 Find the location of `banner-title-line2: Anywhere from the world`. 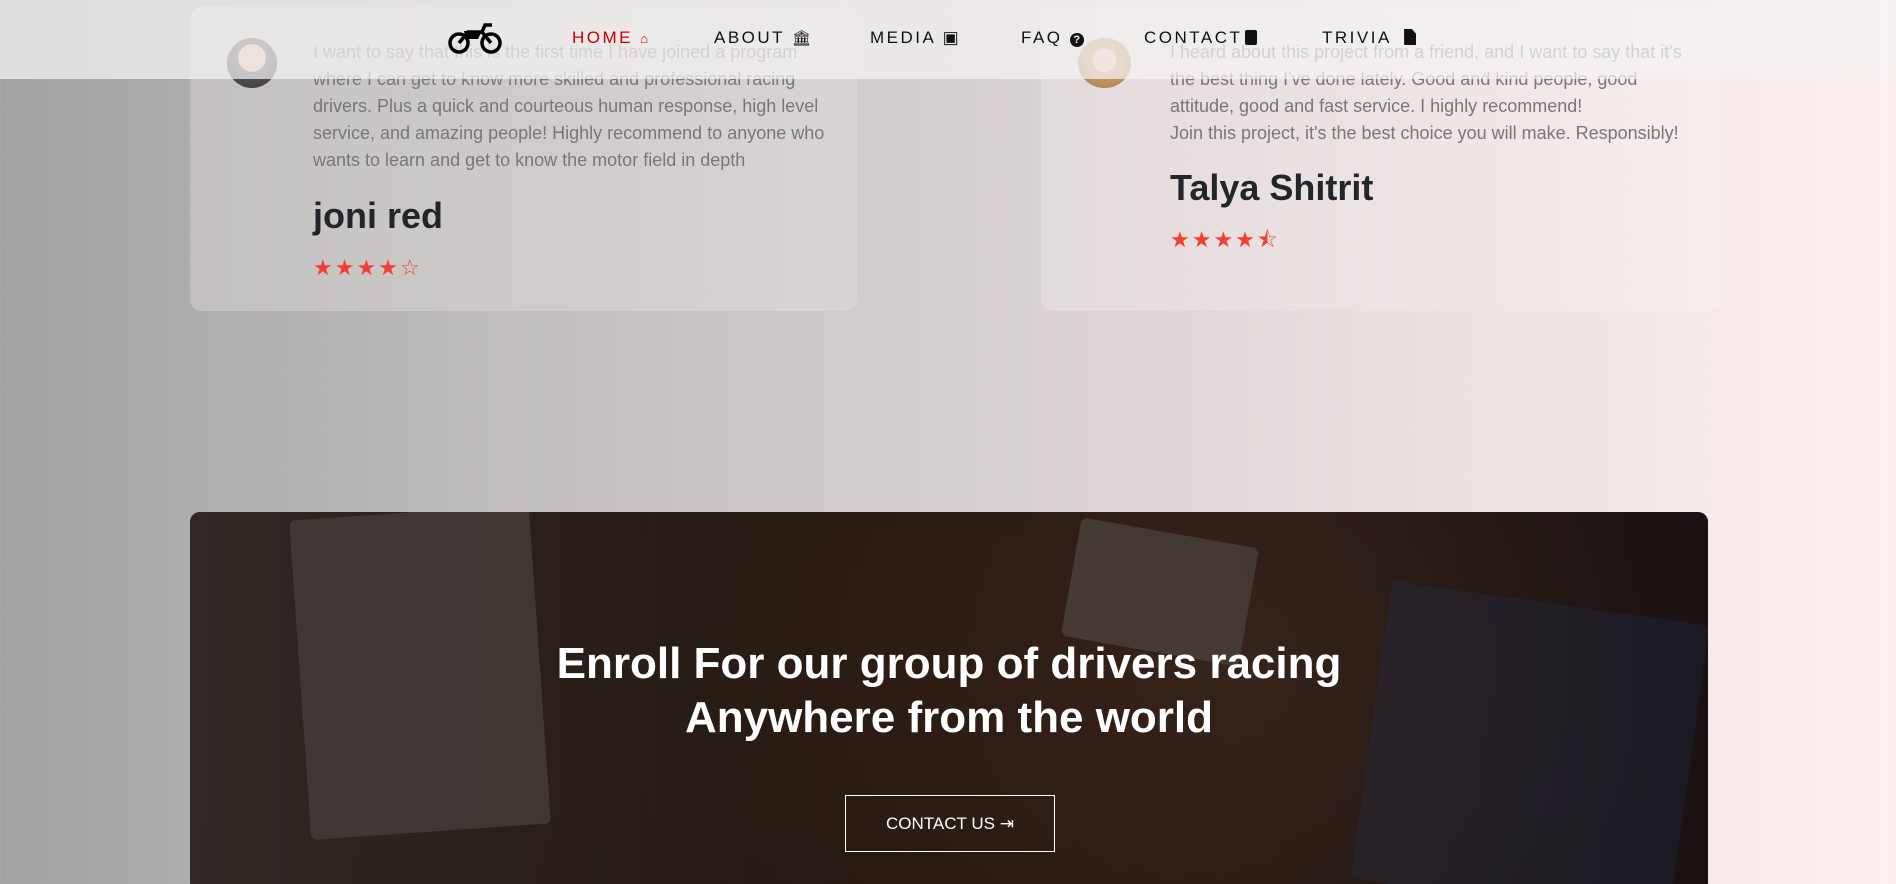

banner-title-line2: Anywhere from the world is located at coordinates (949, 717).